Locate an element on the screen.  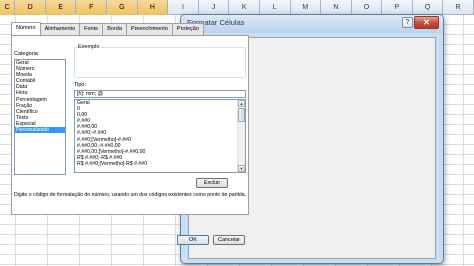
column-header-c: C is located at coordinates (8, 7).